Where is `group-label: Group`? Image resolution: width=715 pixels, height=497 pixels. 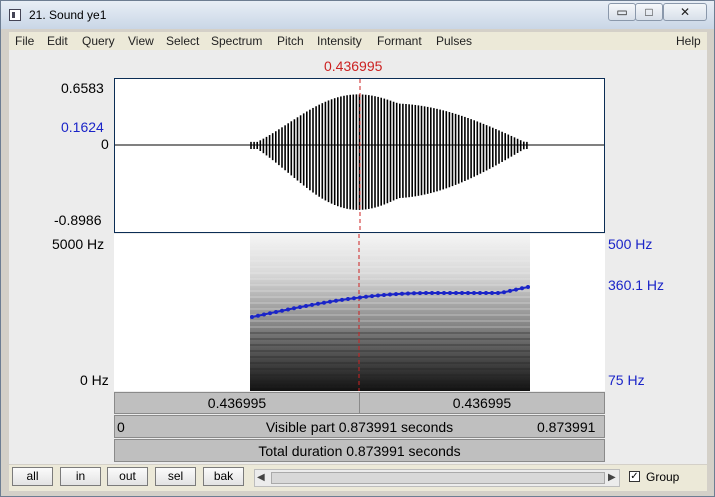
group-label: Group is located at coordinates (663, 477).